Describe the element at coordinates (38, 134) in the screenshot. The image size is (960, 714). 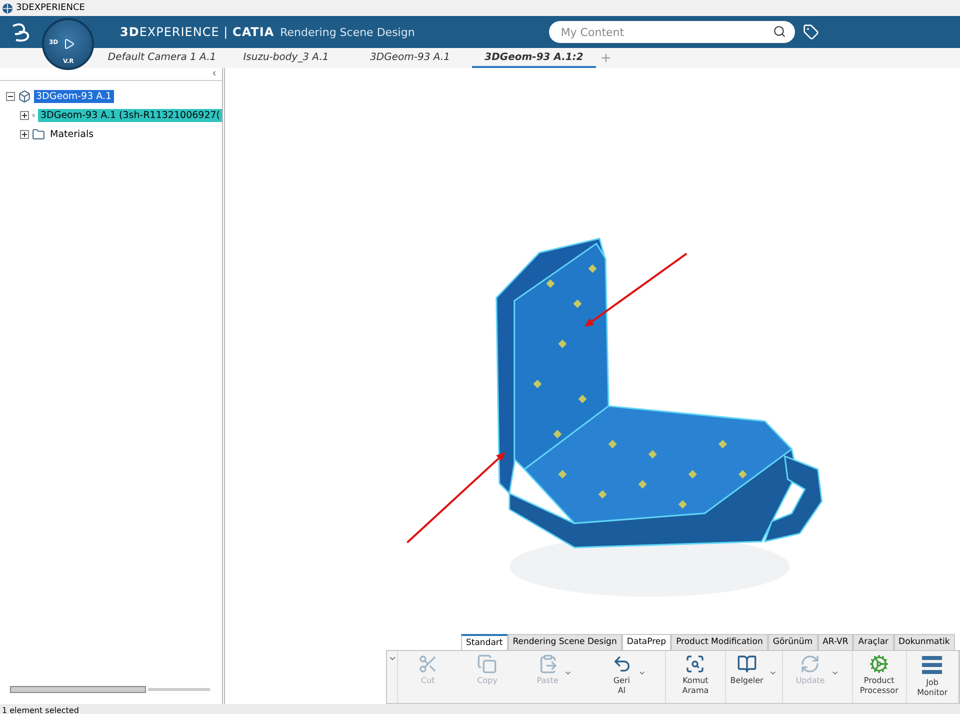
I see `folder-icon` at that location.